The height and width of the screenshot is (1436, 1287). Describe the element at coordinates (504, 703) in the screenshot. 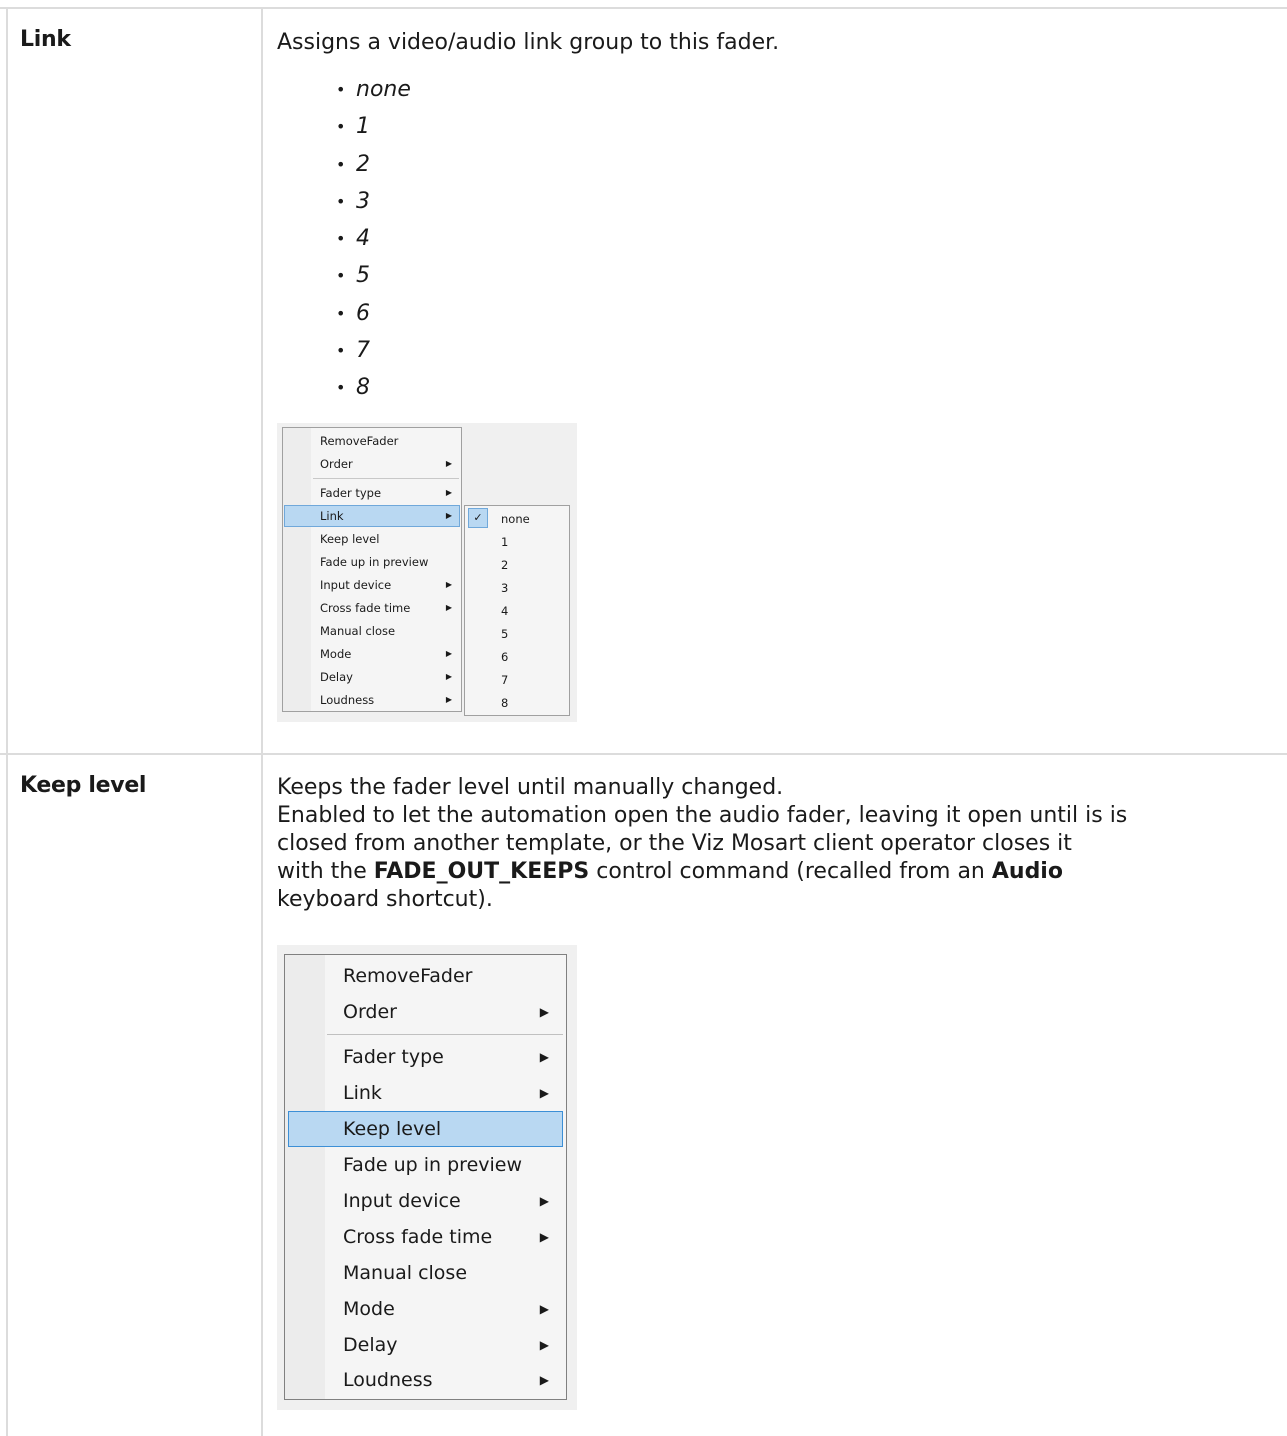

I see `submenu-item-8: 8` at that location.